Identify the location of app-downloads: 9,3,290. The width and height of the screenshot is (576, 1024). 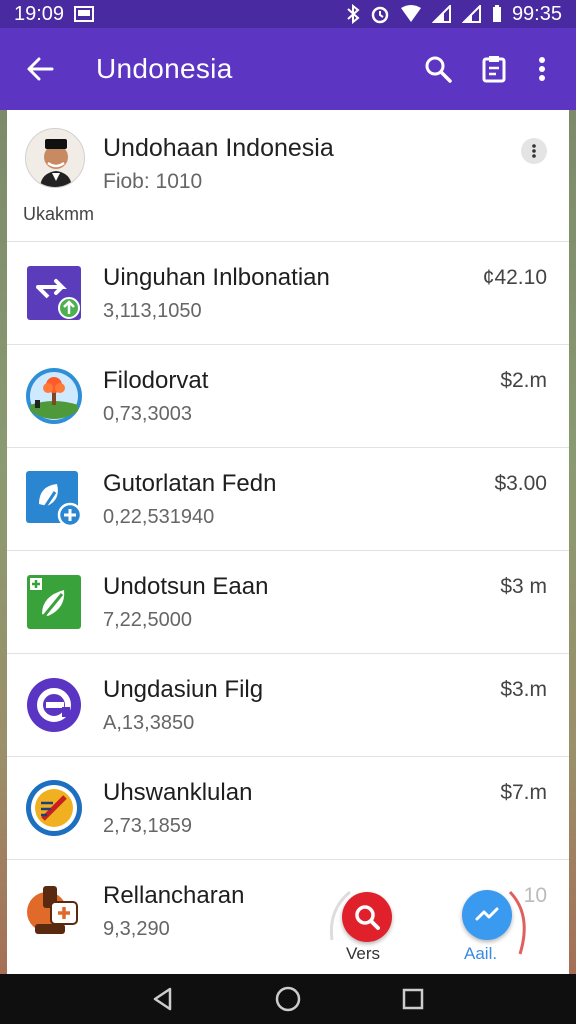
(136, 929).